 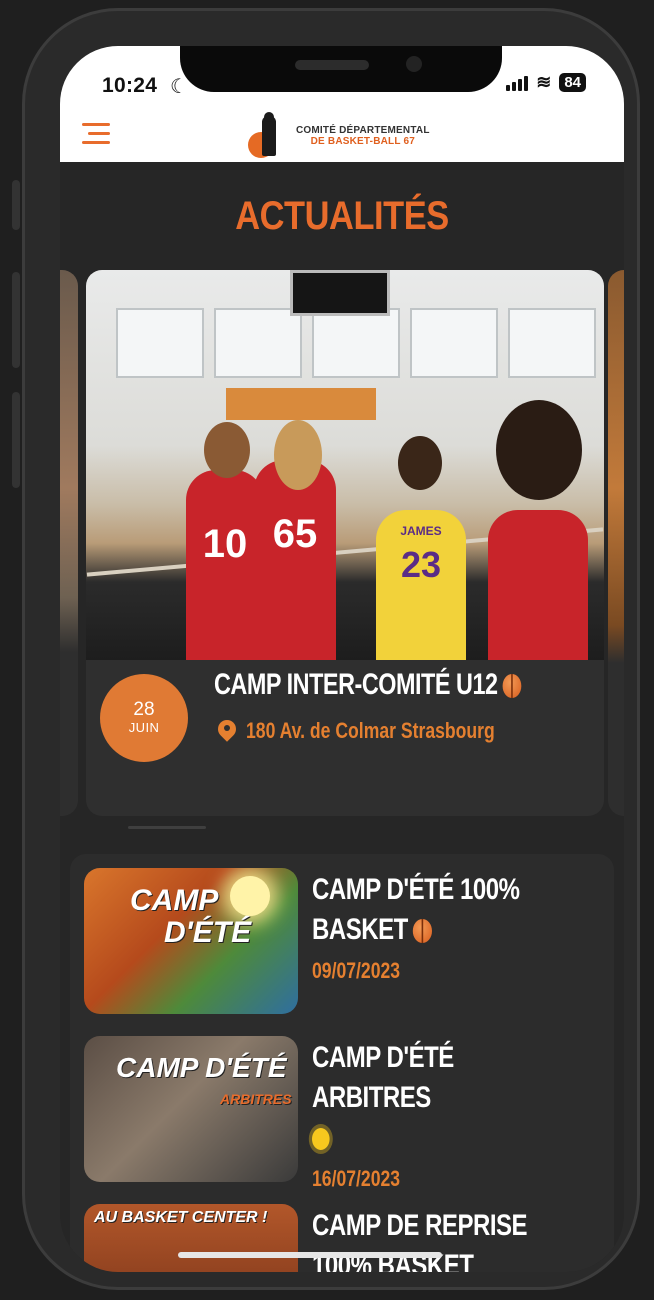 What do you see at coordinates (144, 727) in the screenshot?
I see `event-month: JUIN` at bounding box center [144, 727].